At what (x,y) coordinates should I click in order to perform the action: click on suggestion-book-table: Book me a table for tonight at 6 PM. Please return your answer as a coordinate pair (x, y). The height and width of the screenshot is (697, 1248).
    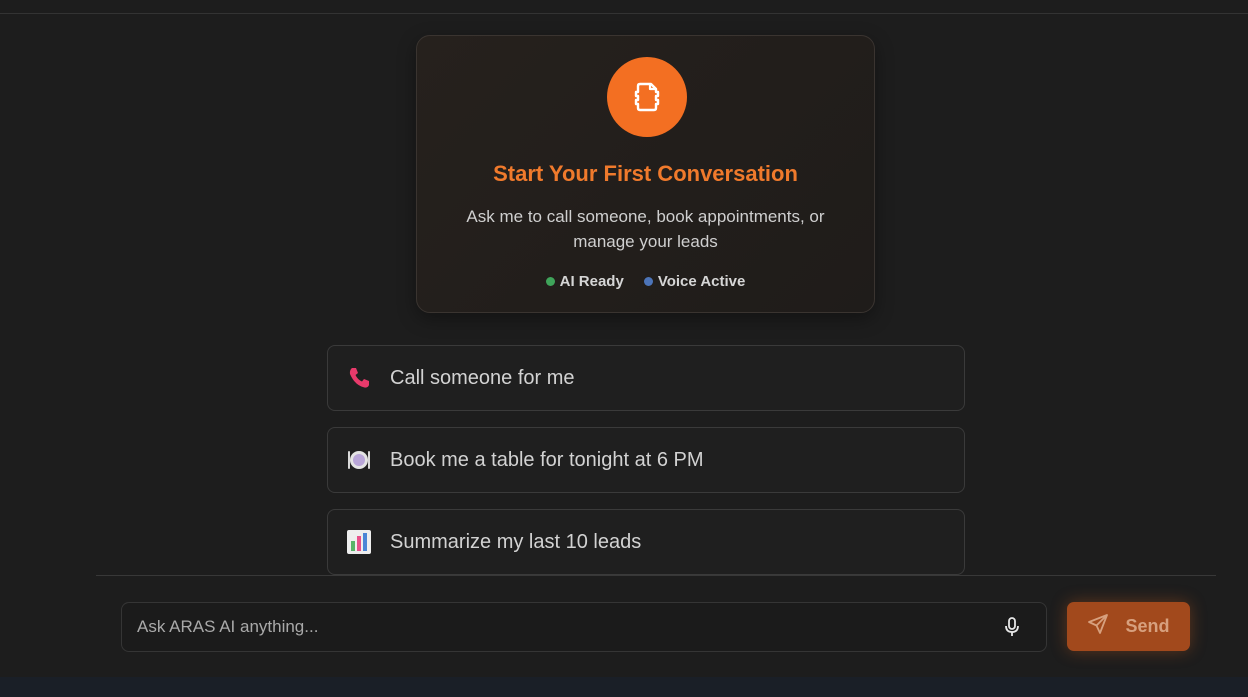
    Looking at the image, I should click on (646, 460).